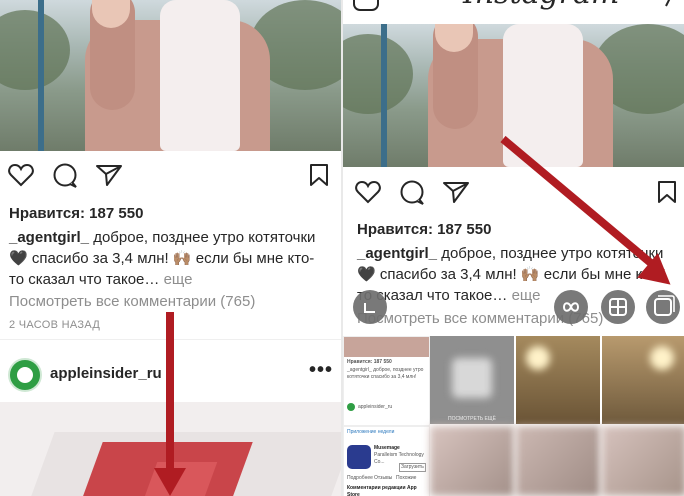 This screenshot has width=684, height=496. What do you see at coordinates (321, 370) in the screenshot?
I see `more-icon: •••` at bounding box center [321, 370].